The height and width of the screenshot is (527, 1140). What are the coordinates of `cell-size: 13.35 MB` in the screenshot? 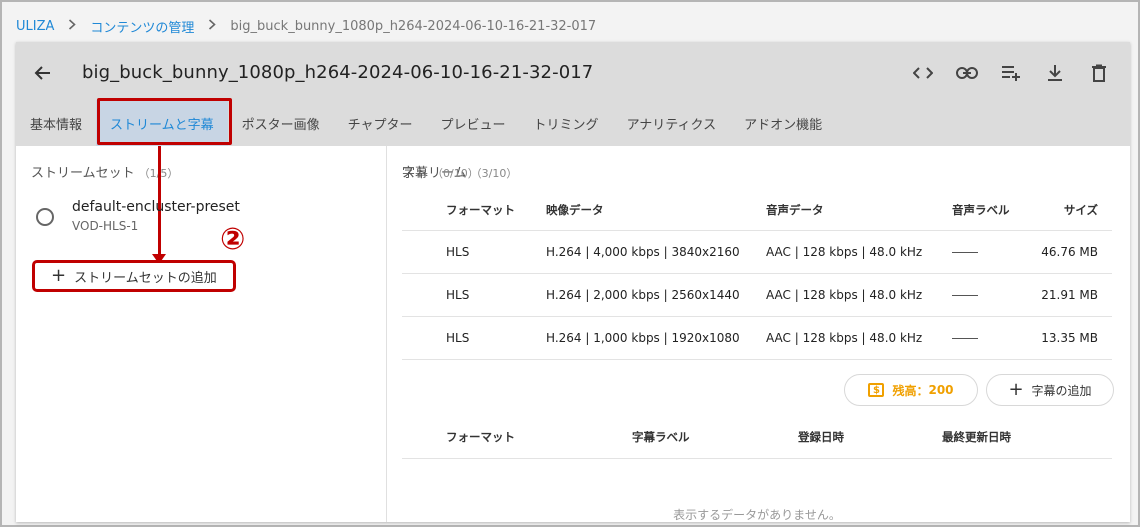 It's located at (1069, 338).